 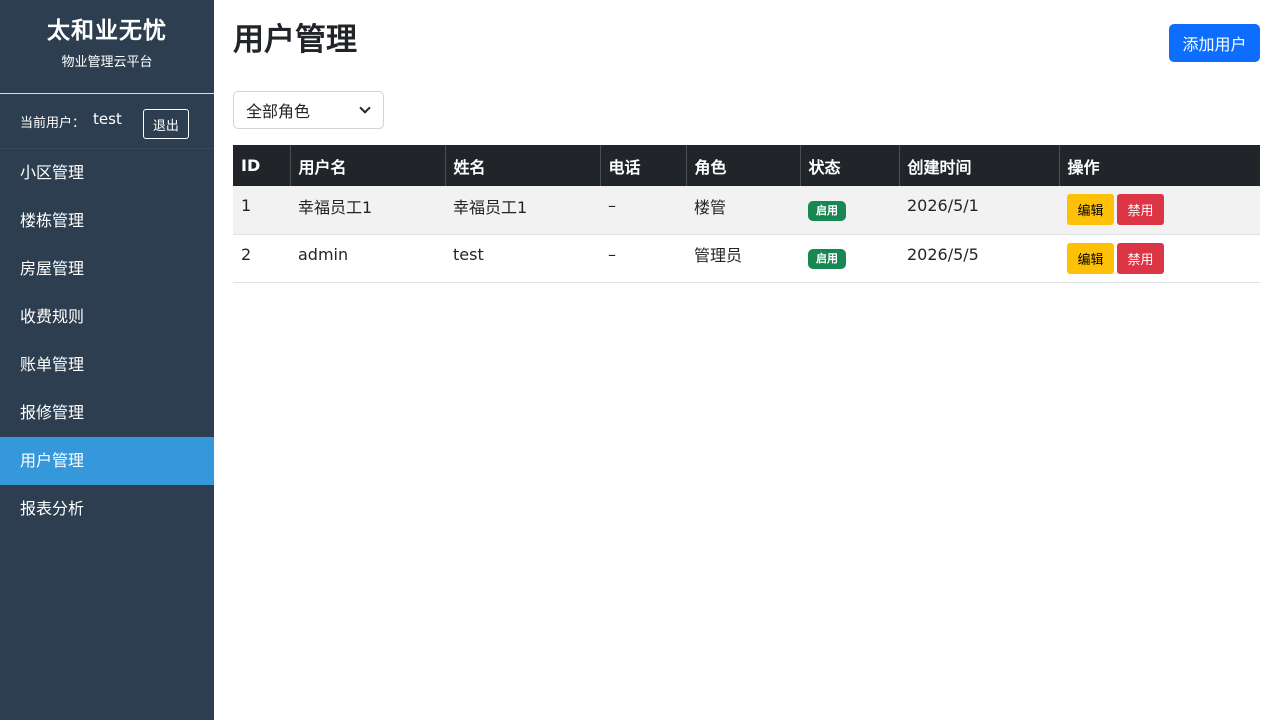 I want to click on column-header-status: 状态, so click(x=850, y=165).